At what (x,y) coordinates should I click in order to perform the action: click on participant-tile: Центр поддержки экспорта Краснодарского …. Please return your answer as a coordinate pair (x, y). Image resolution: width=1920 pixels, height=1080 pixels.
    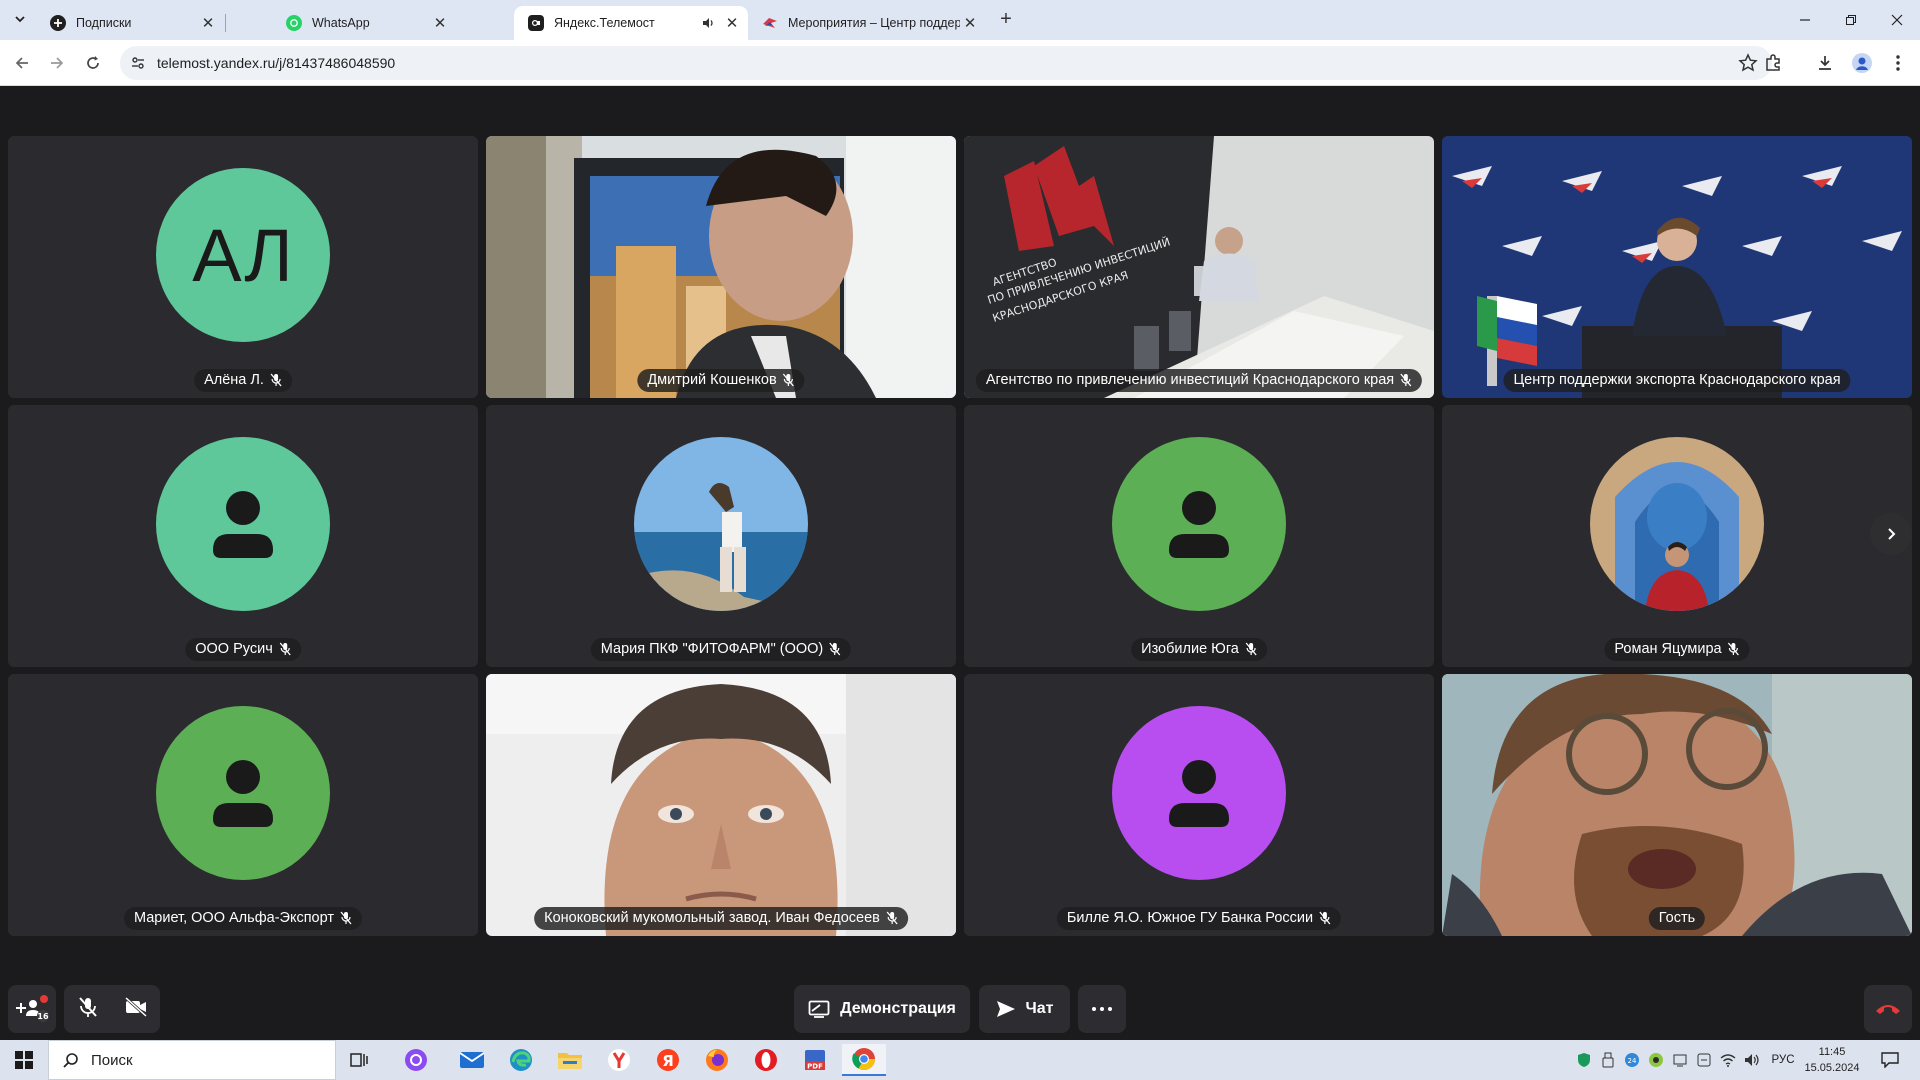
    Looking at the image, I should click on (1677, 267).